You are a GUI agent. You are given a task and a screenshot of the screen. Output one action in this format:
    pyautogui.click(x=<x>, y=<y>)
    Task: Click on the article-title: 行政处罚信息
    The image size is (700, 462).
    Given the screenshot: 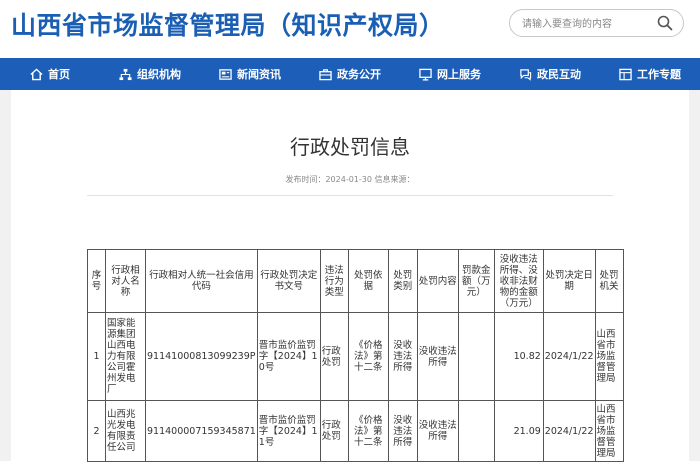 What is the action you would take?
    pyautogui.click(x=350, y=147)
    